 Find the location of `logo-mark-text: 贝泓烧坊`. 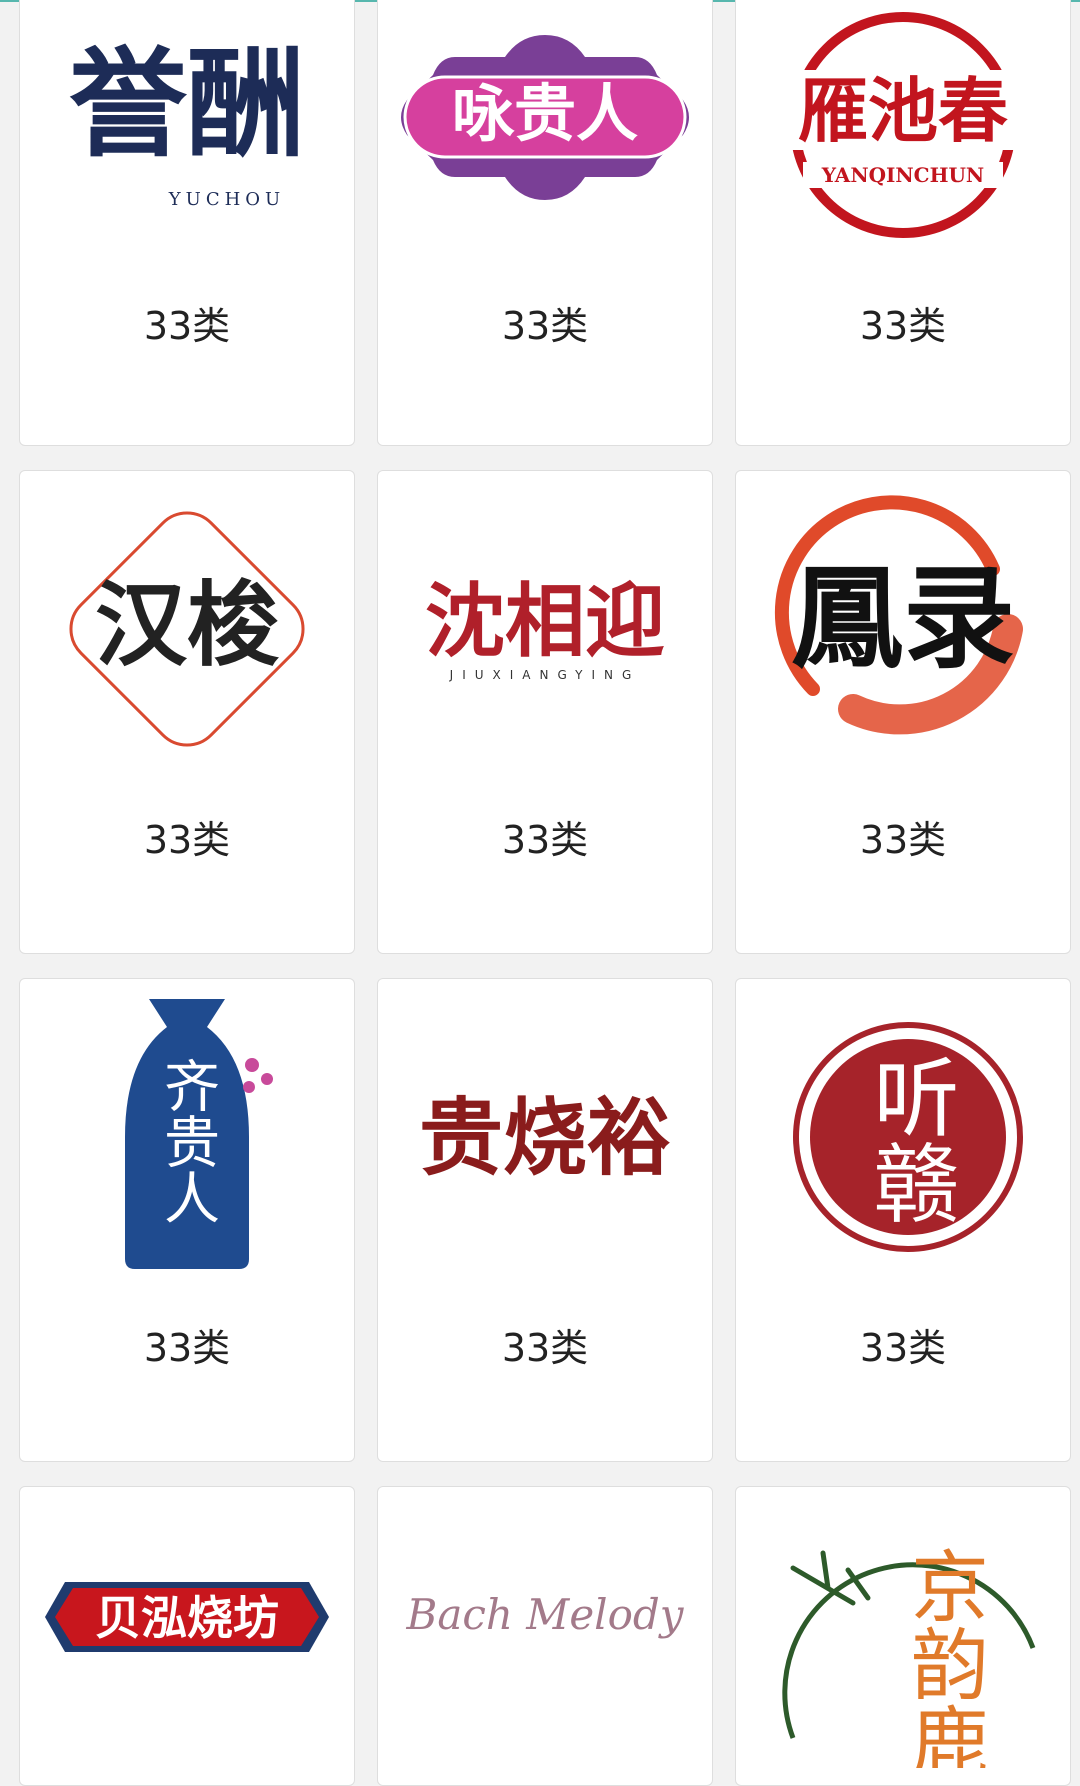

logo-mark-text: 贝泓烧坊 is located at coordinates (187, 1618).